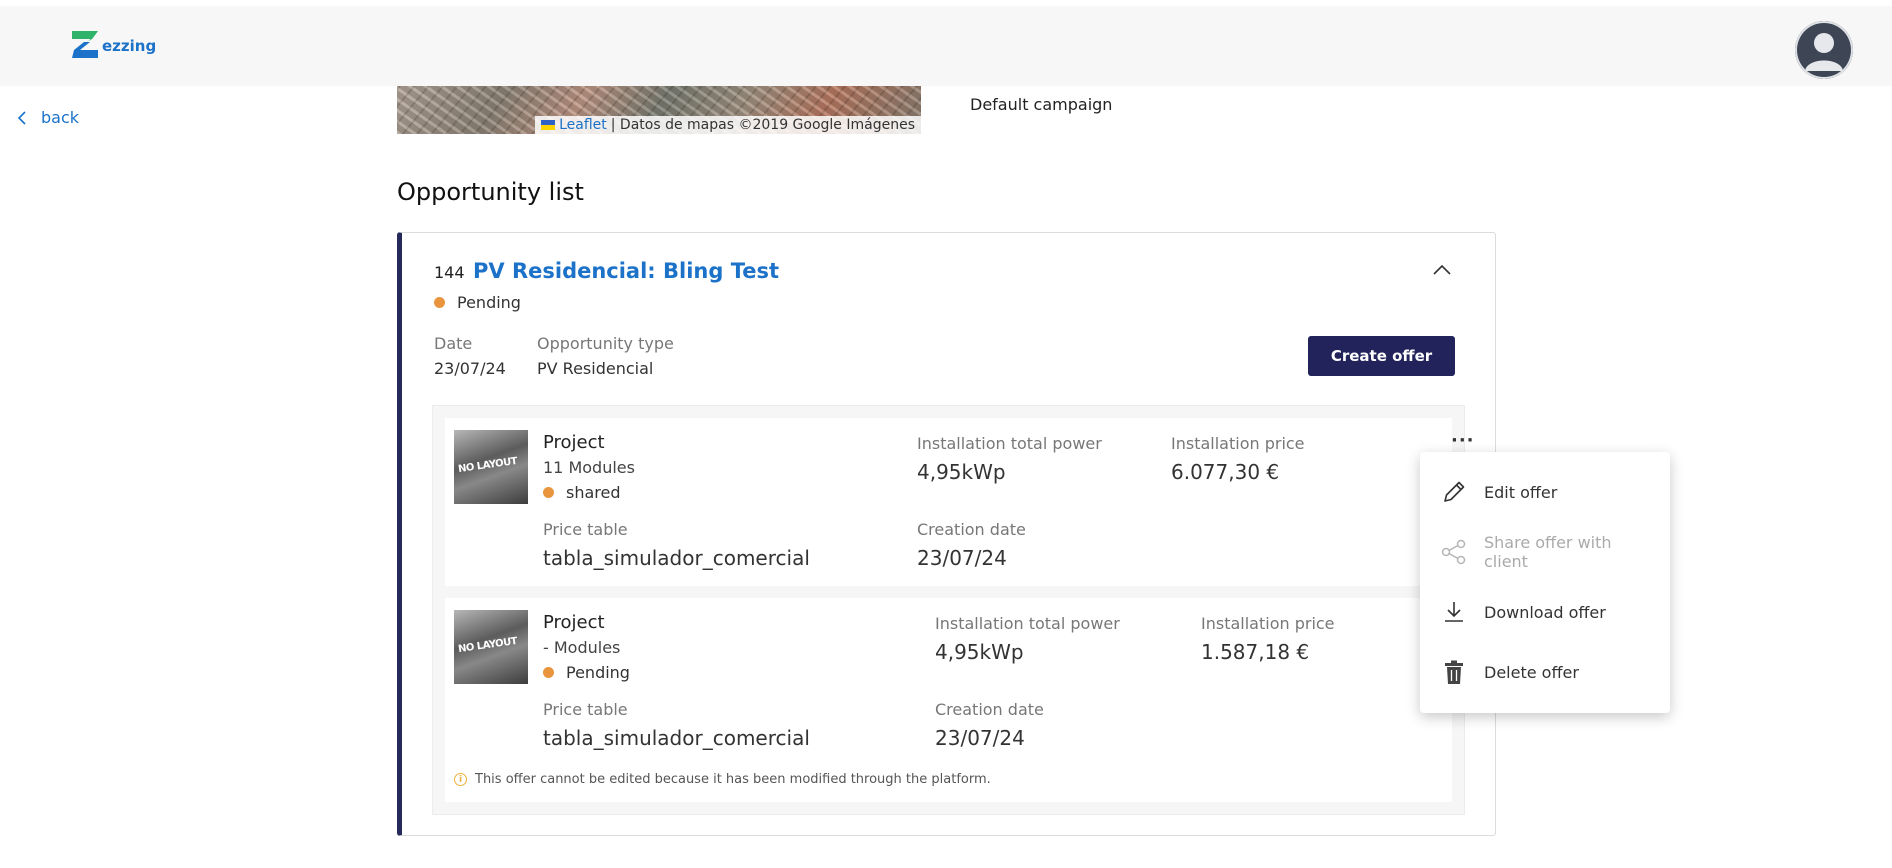  Describe the element at coordinates (589, 467) in the screenshot. I see `offer-modules: 11 Modules` at that location.